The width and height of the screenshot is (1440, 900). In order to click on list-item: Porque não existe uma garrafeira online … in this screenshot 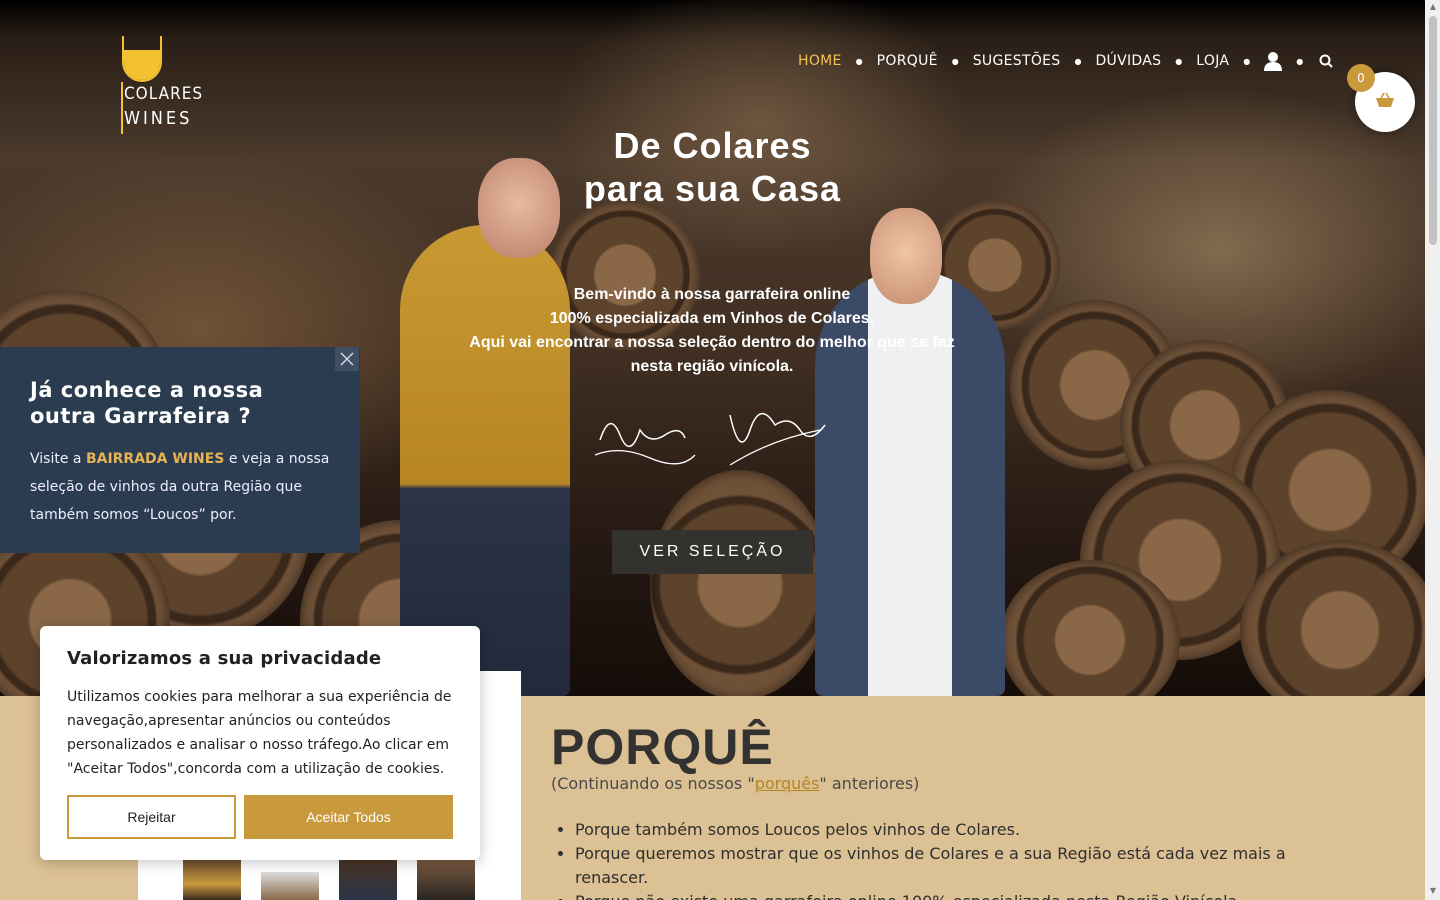, I will do `click(955, 895)`.